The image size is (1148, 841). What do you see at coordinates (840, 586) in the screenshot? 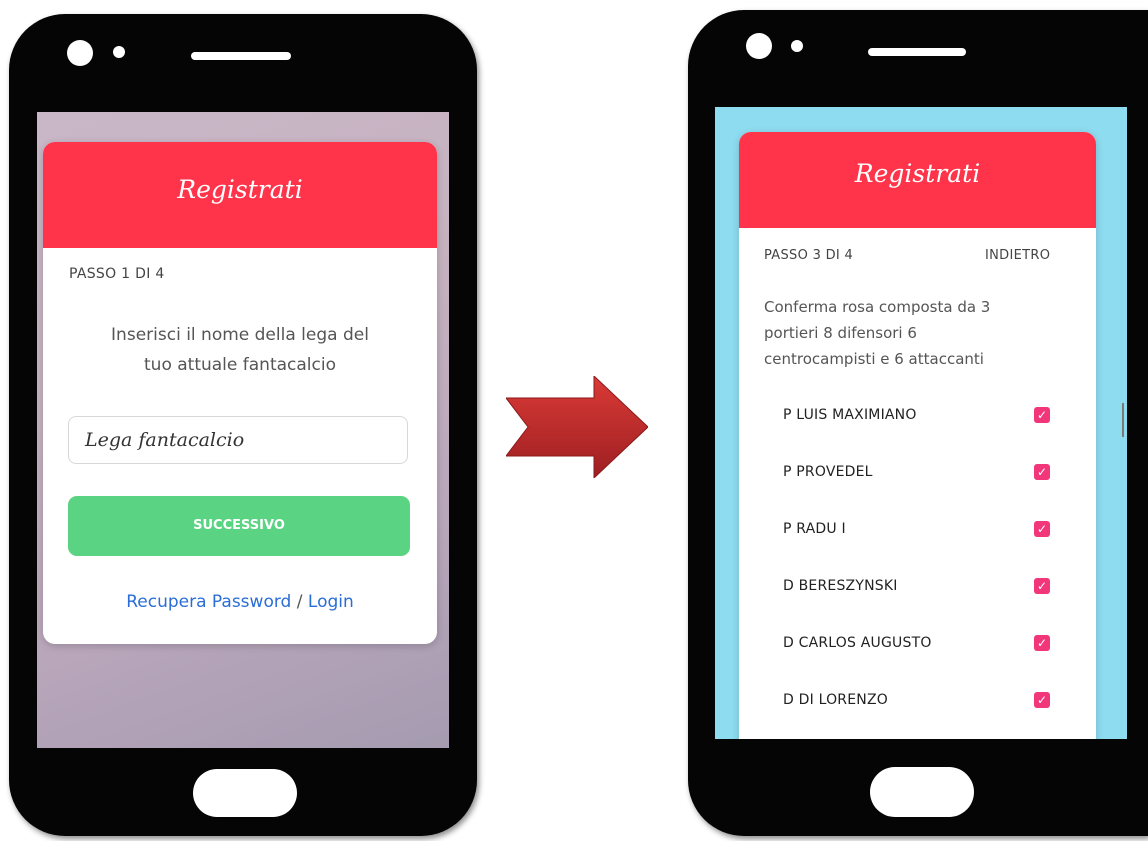
I see `player-name: D BERESZYNSKI` at bounding box center [840, 586].